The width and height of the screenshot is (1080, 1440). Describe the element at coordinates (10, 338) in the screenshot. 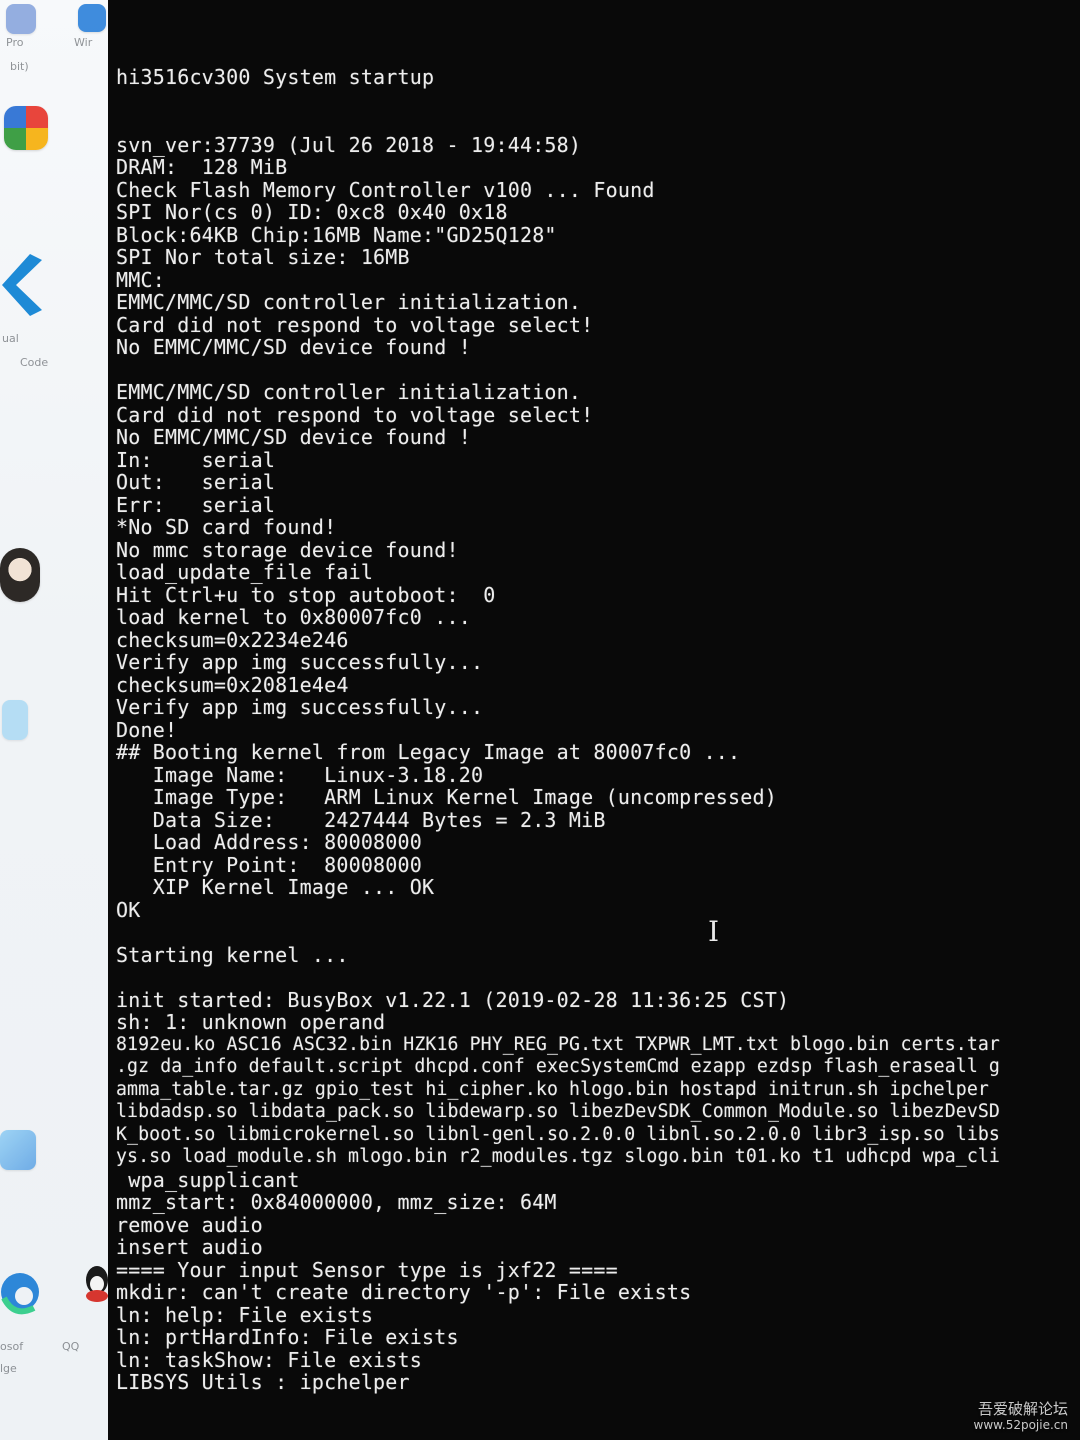

I see `desktop-label-vscode: ual` at that location.